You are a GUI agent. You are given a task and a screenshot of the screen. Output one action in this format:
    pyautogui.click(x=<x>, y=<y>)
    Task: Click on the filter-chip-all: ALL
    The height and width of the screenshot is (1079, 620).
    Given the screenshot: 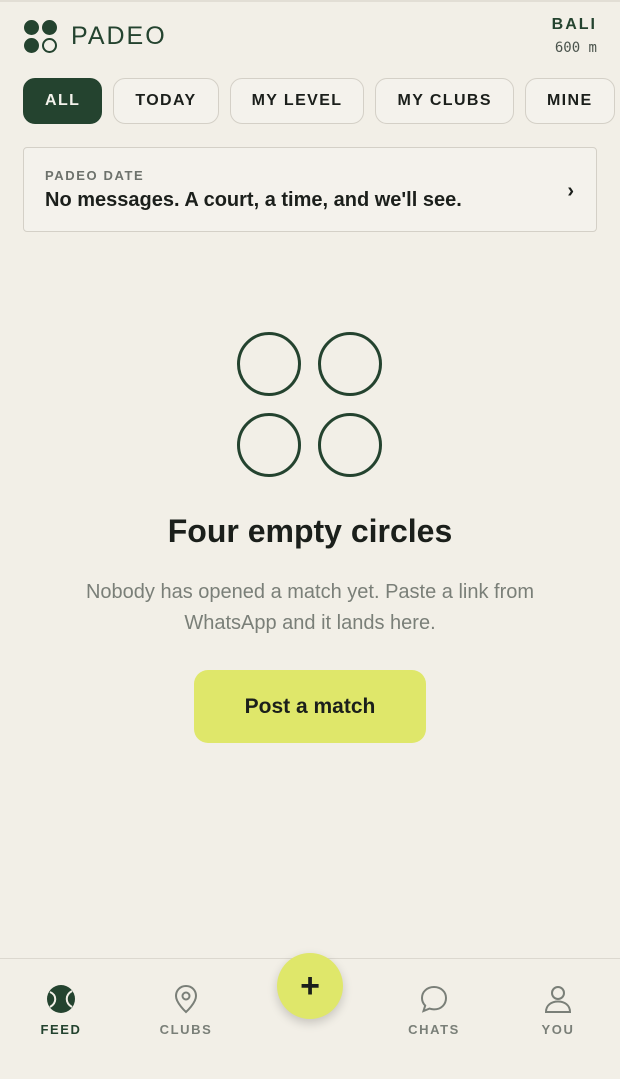 What is the action you would take?
    pyautogui.click(x=63, y=101)
    